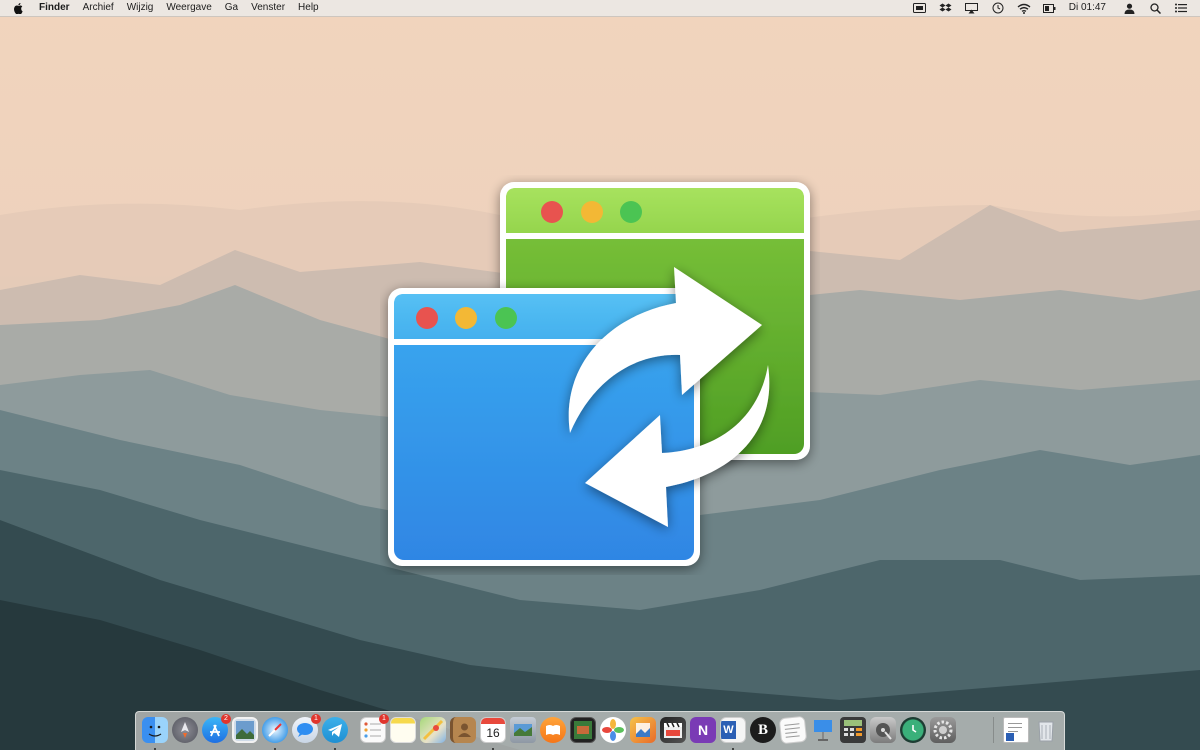 Image resolution: width=1200 pixels, height=750 pixels. I want to click on dock-item-safari, so click(275, 733).